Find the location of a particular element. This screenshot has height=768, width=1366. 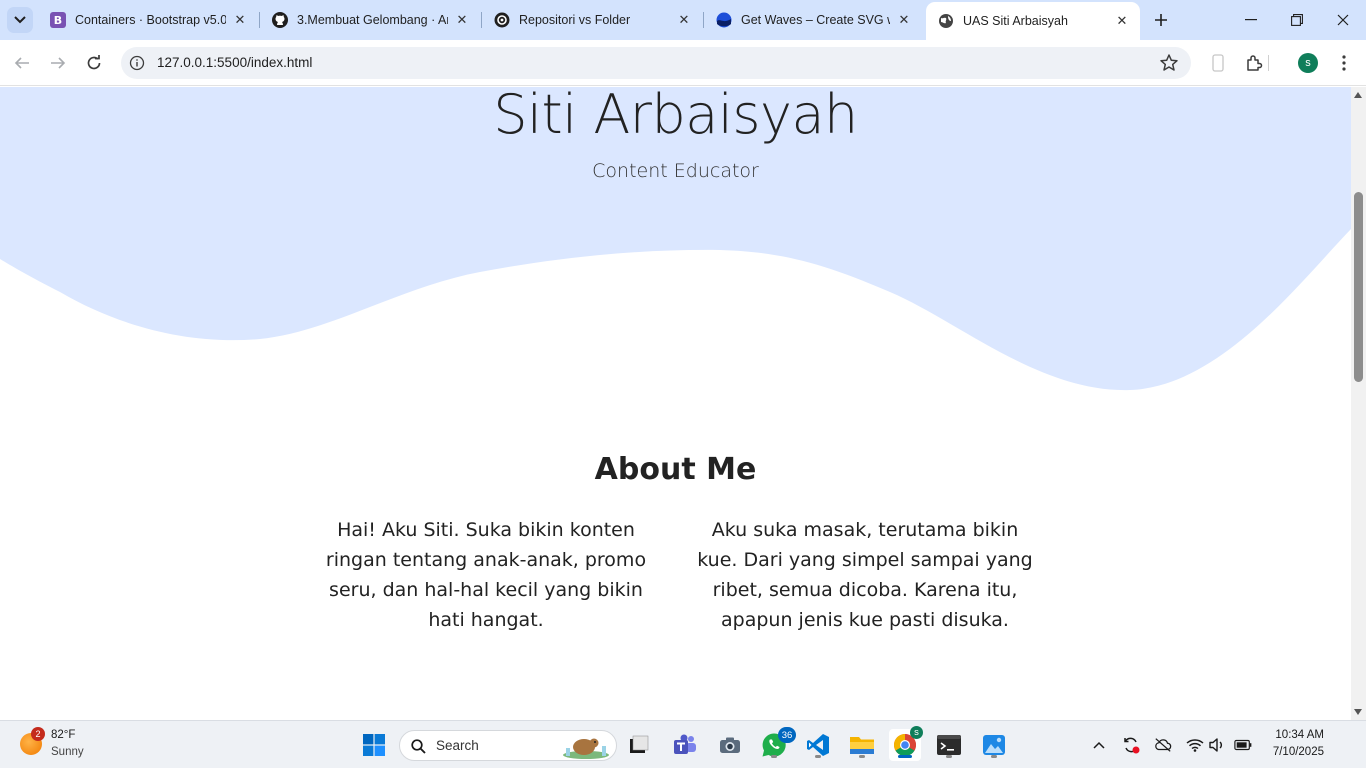

bootstrap-icon: B is located at coordinates (58, 20).